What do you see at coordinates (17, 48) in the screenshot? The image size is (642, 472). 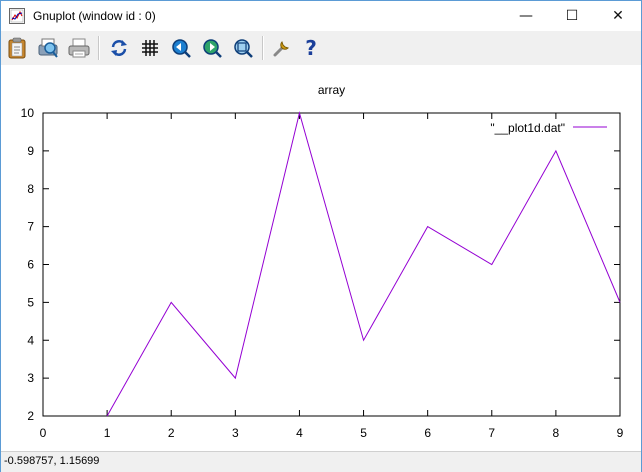 I see `clipboard-icon` at bounding box center [17, 48].